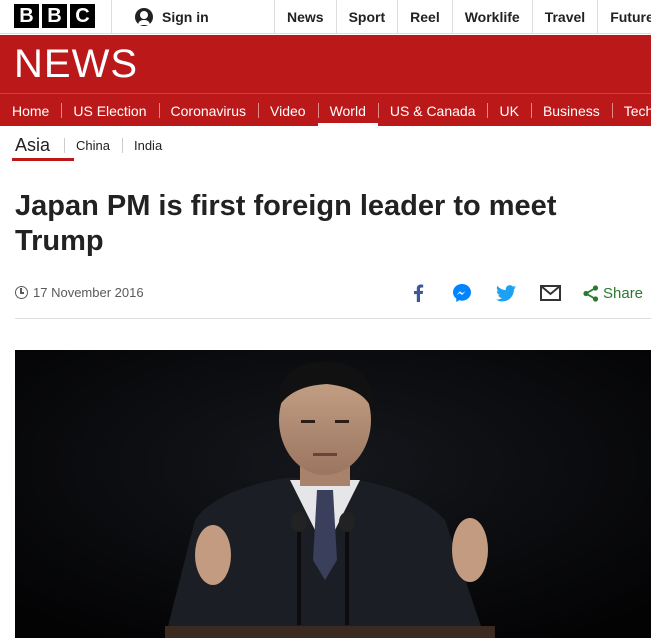  Describe the element at coordinates (333, 301) in the screenshot. I see `article-meta: 17 November 2016 Share` at that location.